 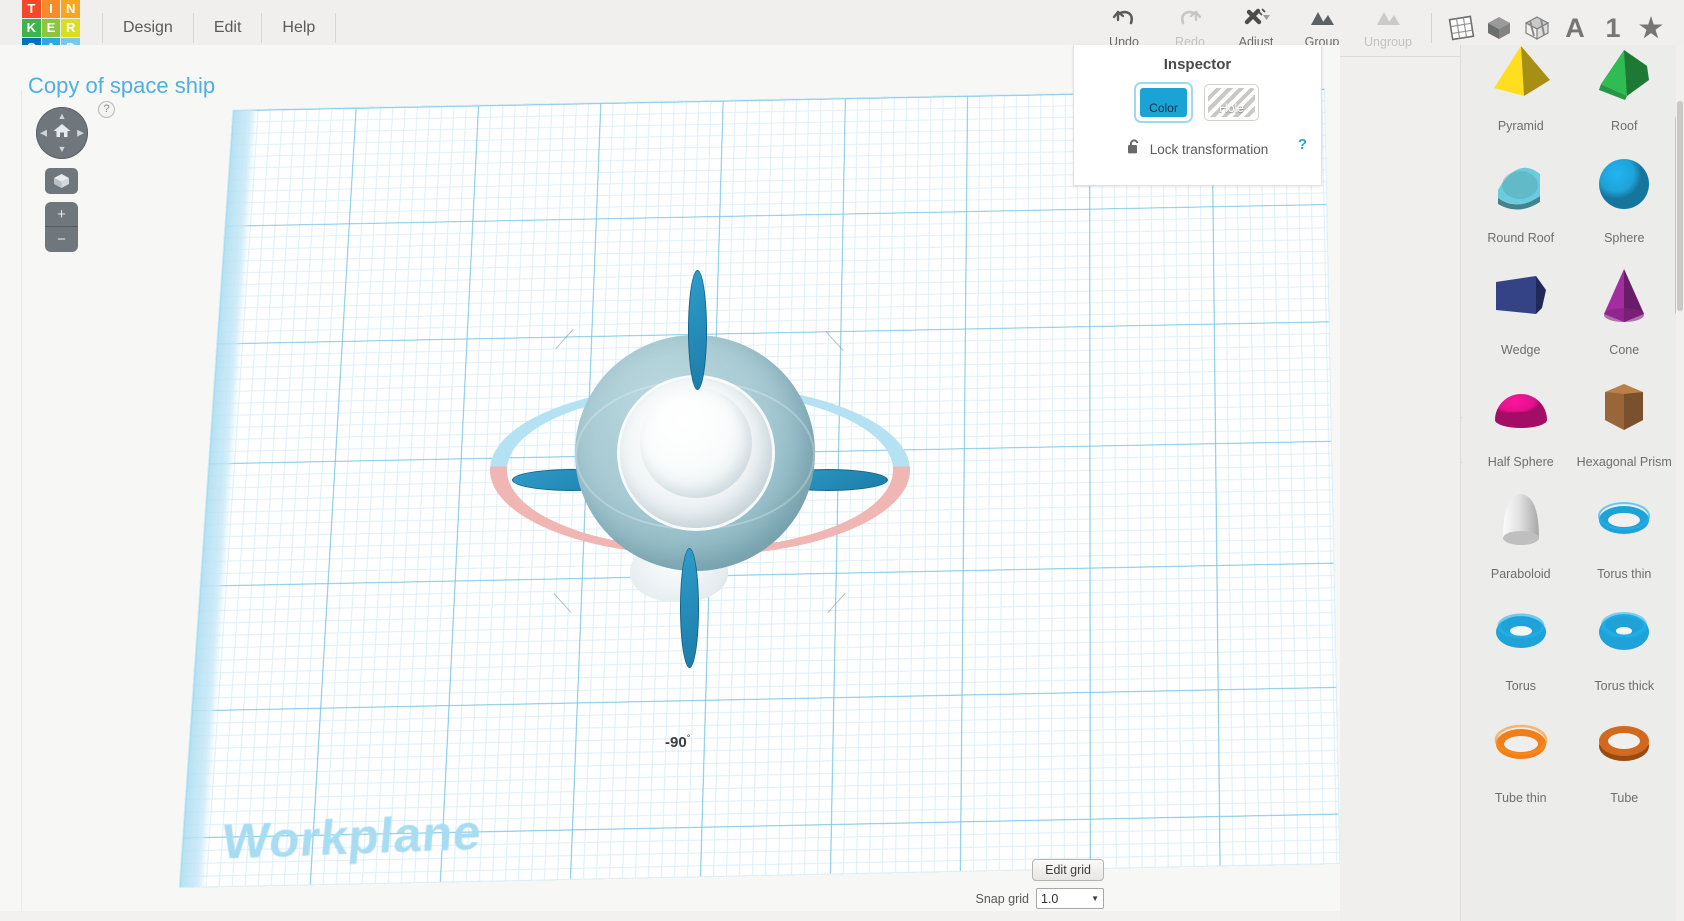 What do you see at coordinates (1388, 18) in the screenshot?
I see `ungroup-icon` at bounding box center [1388, 18].